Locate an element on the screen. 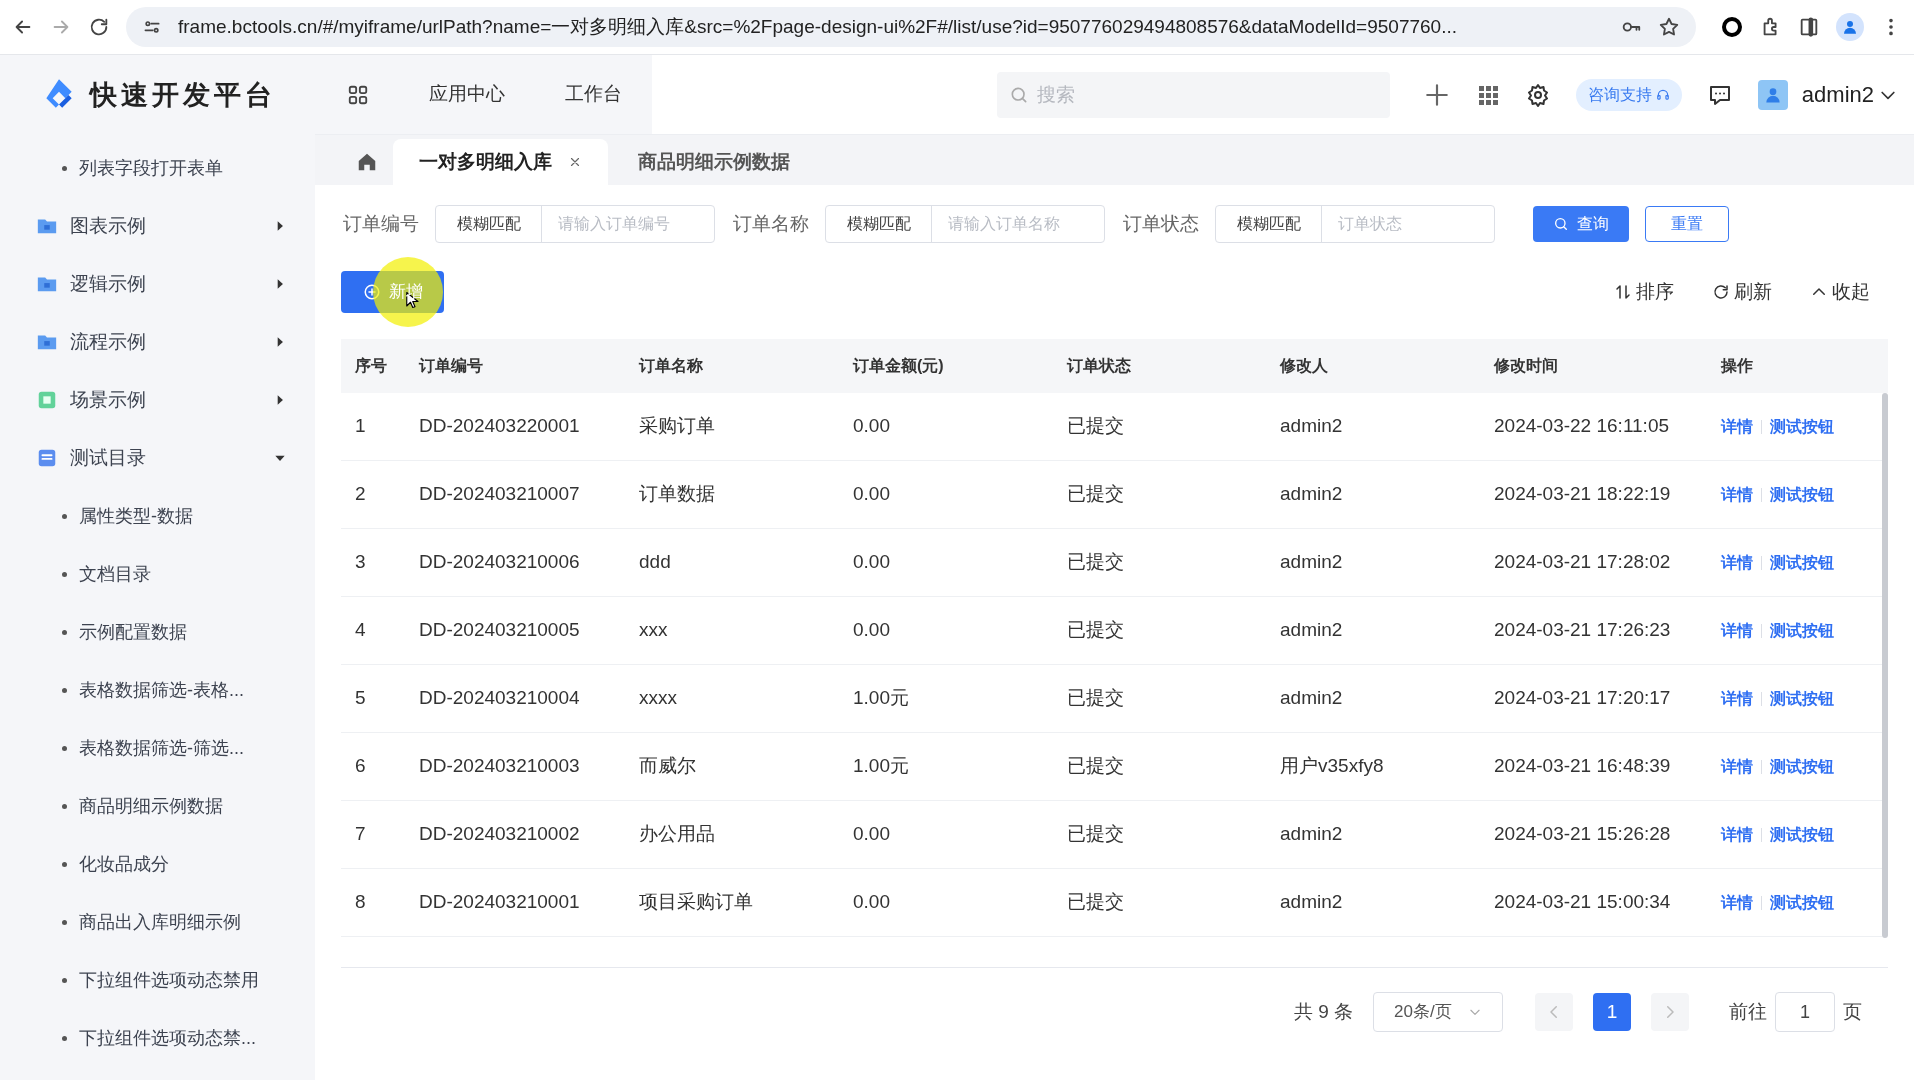  table-cell-text: 项目采购订单 is located at coordinates (696, 902).